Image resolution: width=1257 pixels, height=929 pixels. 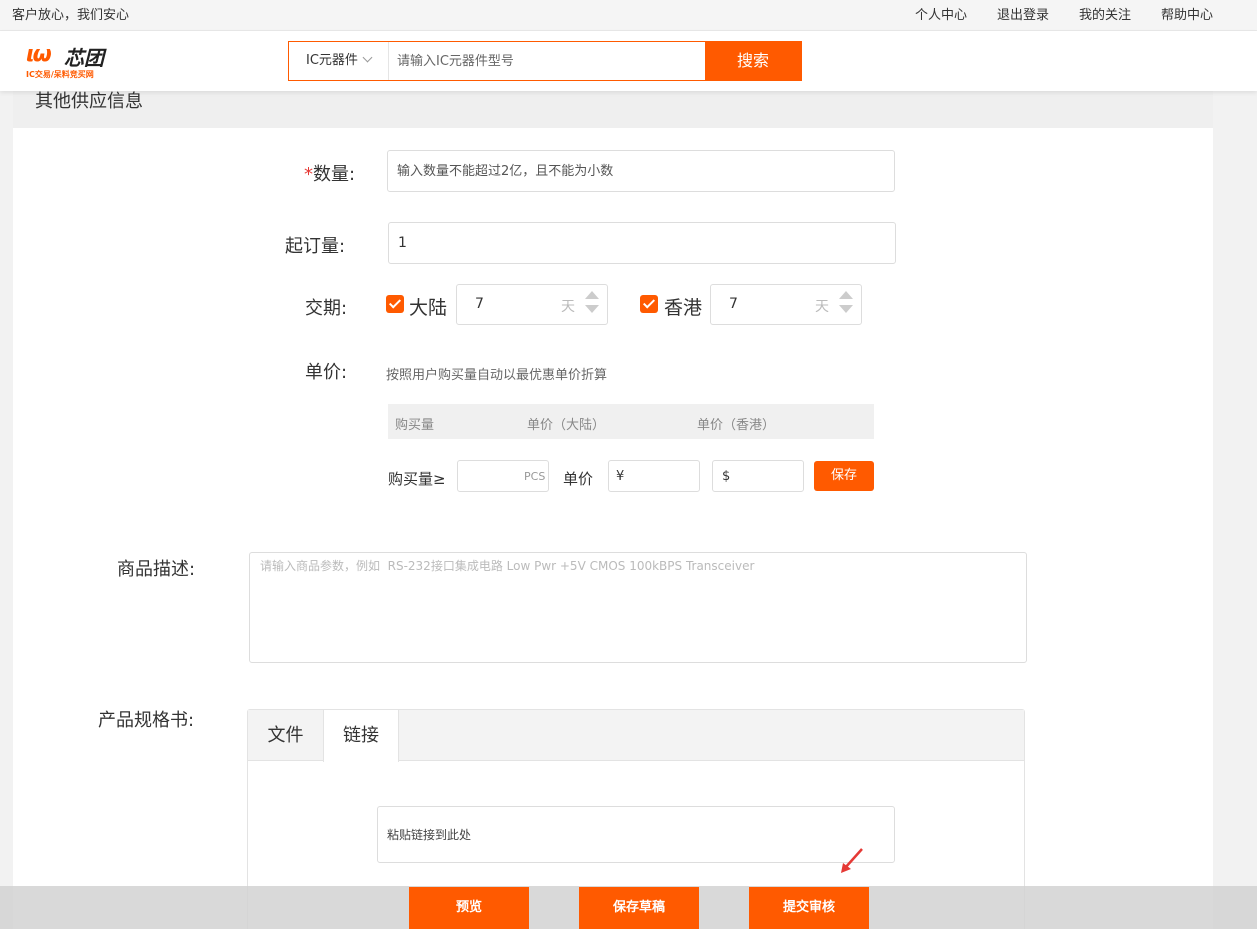 I want to click on col-price-mainland: 单价（大陆）, so click(x=566, y=425).